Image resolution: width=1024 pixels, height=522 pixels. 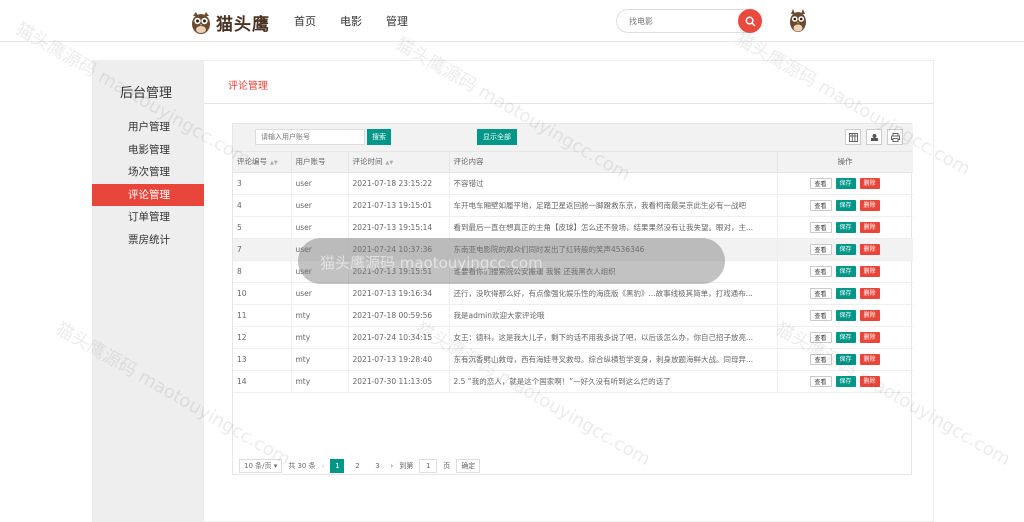 I want to click on column-header: 评论内容, so click(x=613, y=162).